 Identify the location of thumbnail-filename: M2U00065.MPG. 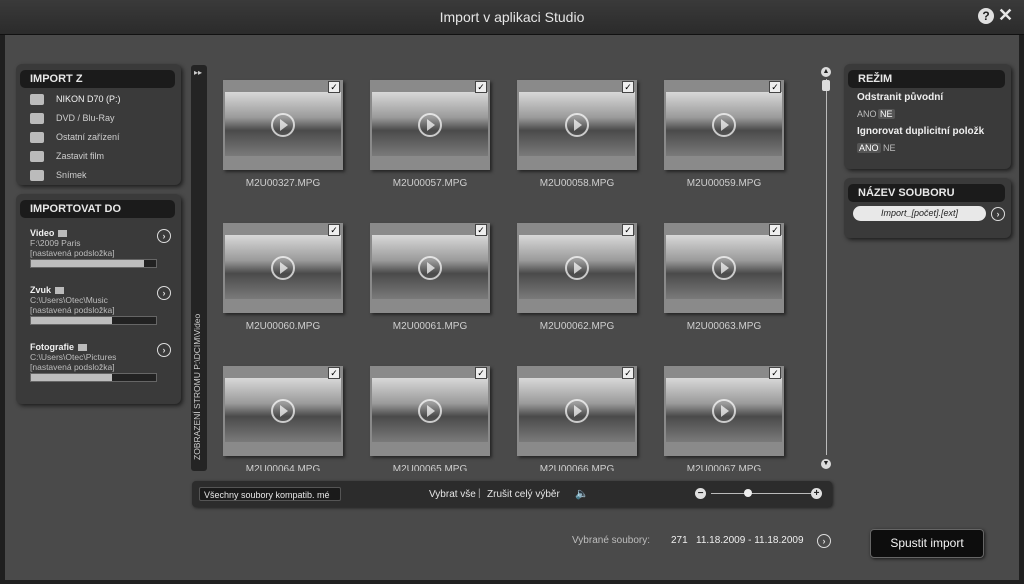
(430, 467).